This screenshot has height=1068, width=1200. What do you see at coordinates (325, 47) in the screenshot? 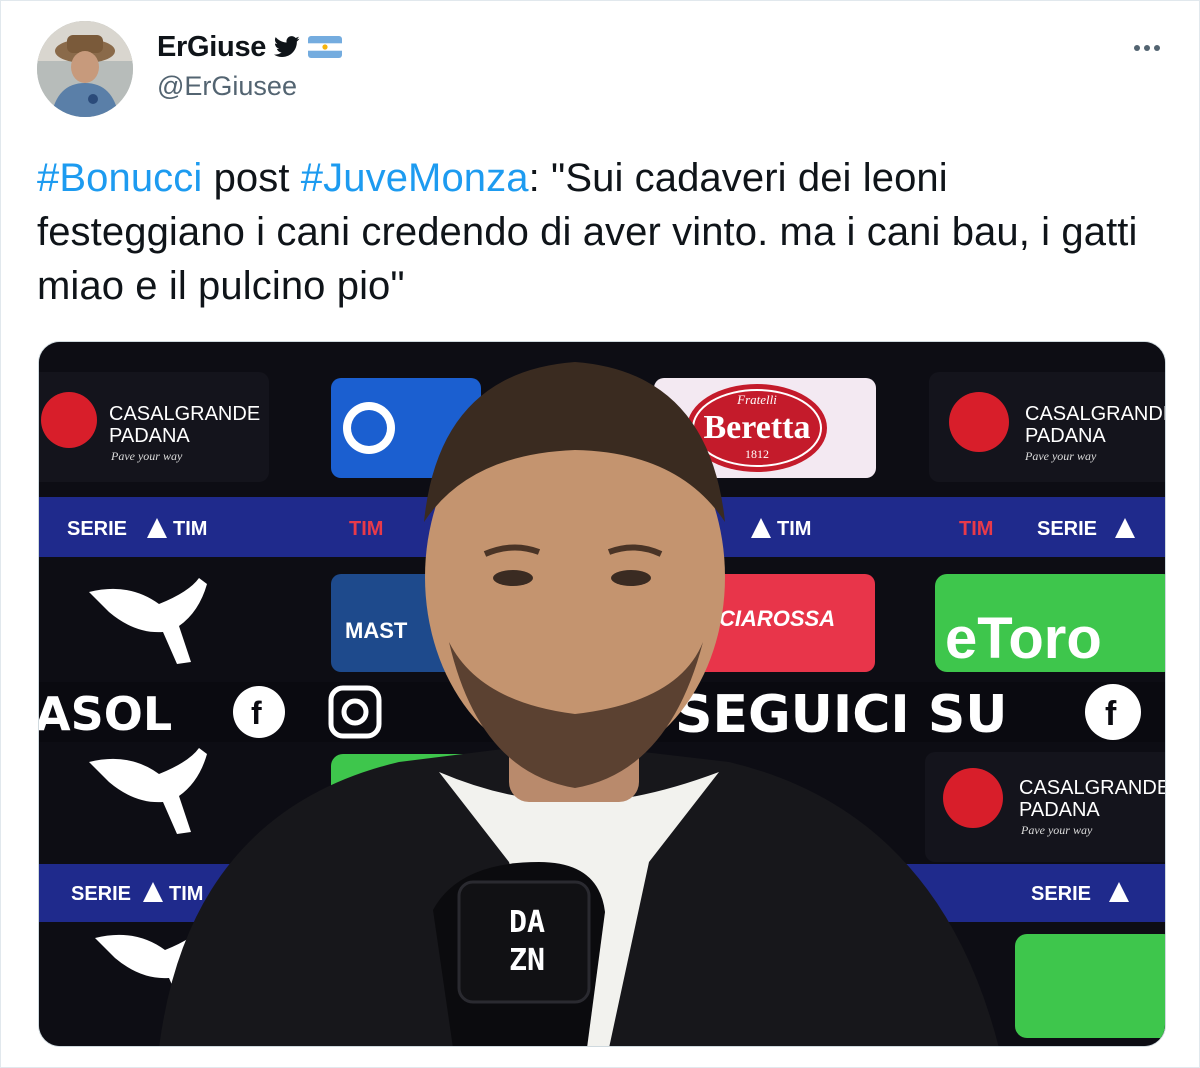
I see `argentina-flag-icon` at bounding box center [325, 47].